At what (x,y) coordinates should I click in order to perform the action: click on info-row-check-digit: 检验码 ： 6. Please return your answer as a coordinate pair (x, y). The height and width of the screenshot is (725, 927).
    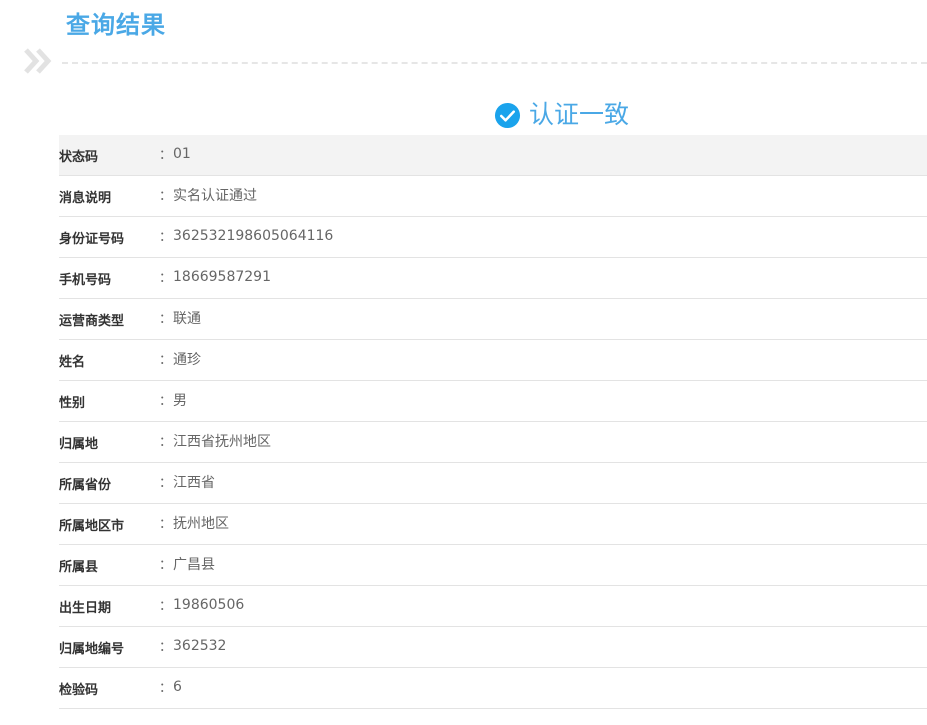
    Looking at the image, I should click on (493, 688).